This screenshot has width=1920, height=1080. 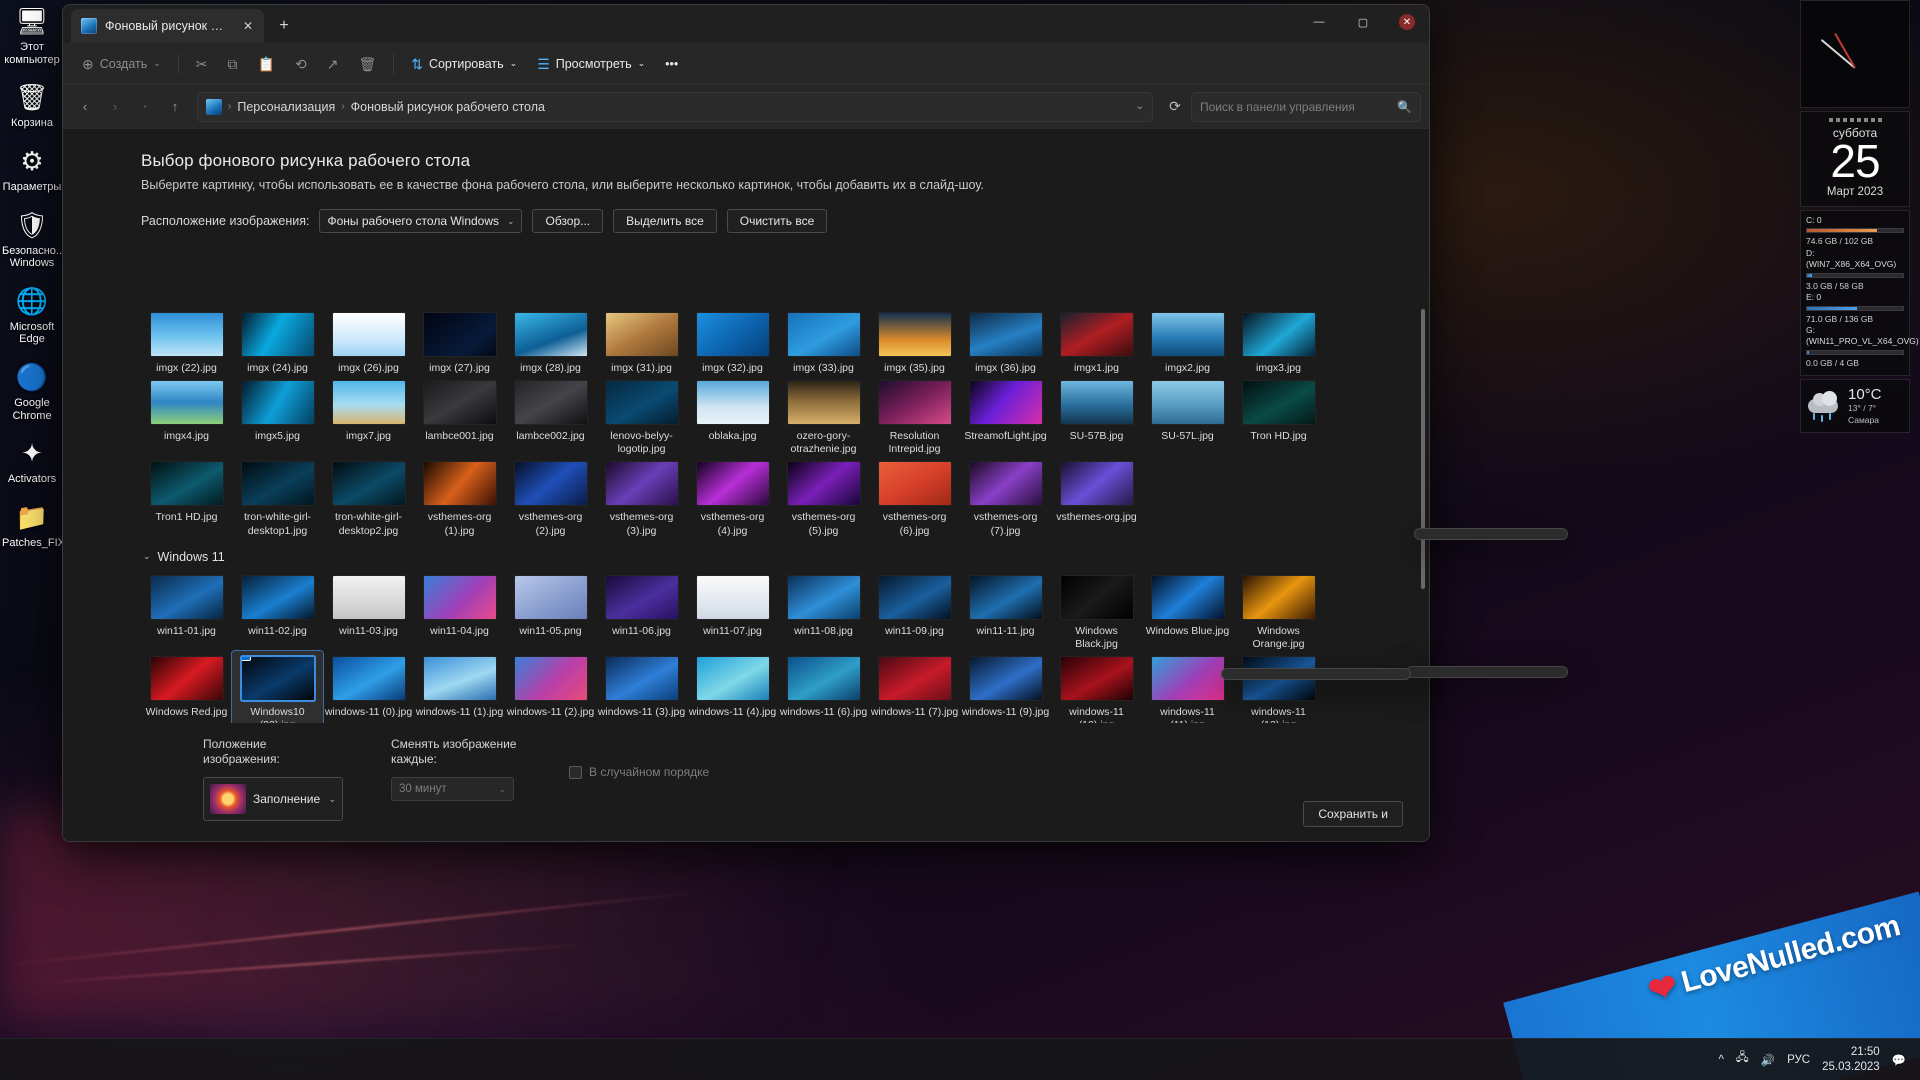 I want to click on desktop-context-menu, so click(x=1491, y=534).